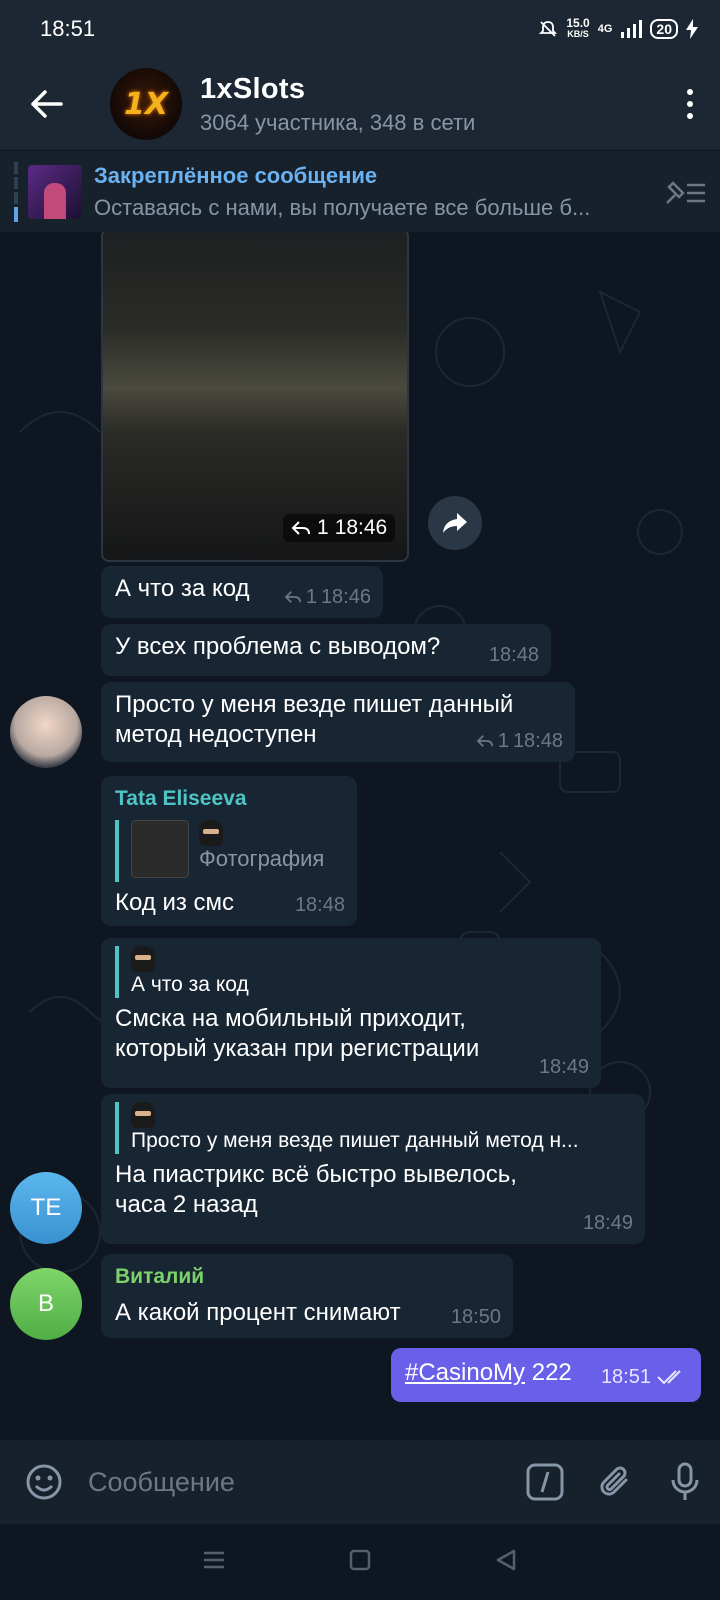 The width and height of the screenshot is (720, 1600). I want to click on system-nav-bar, so click(360, 1562).